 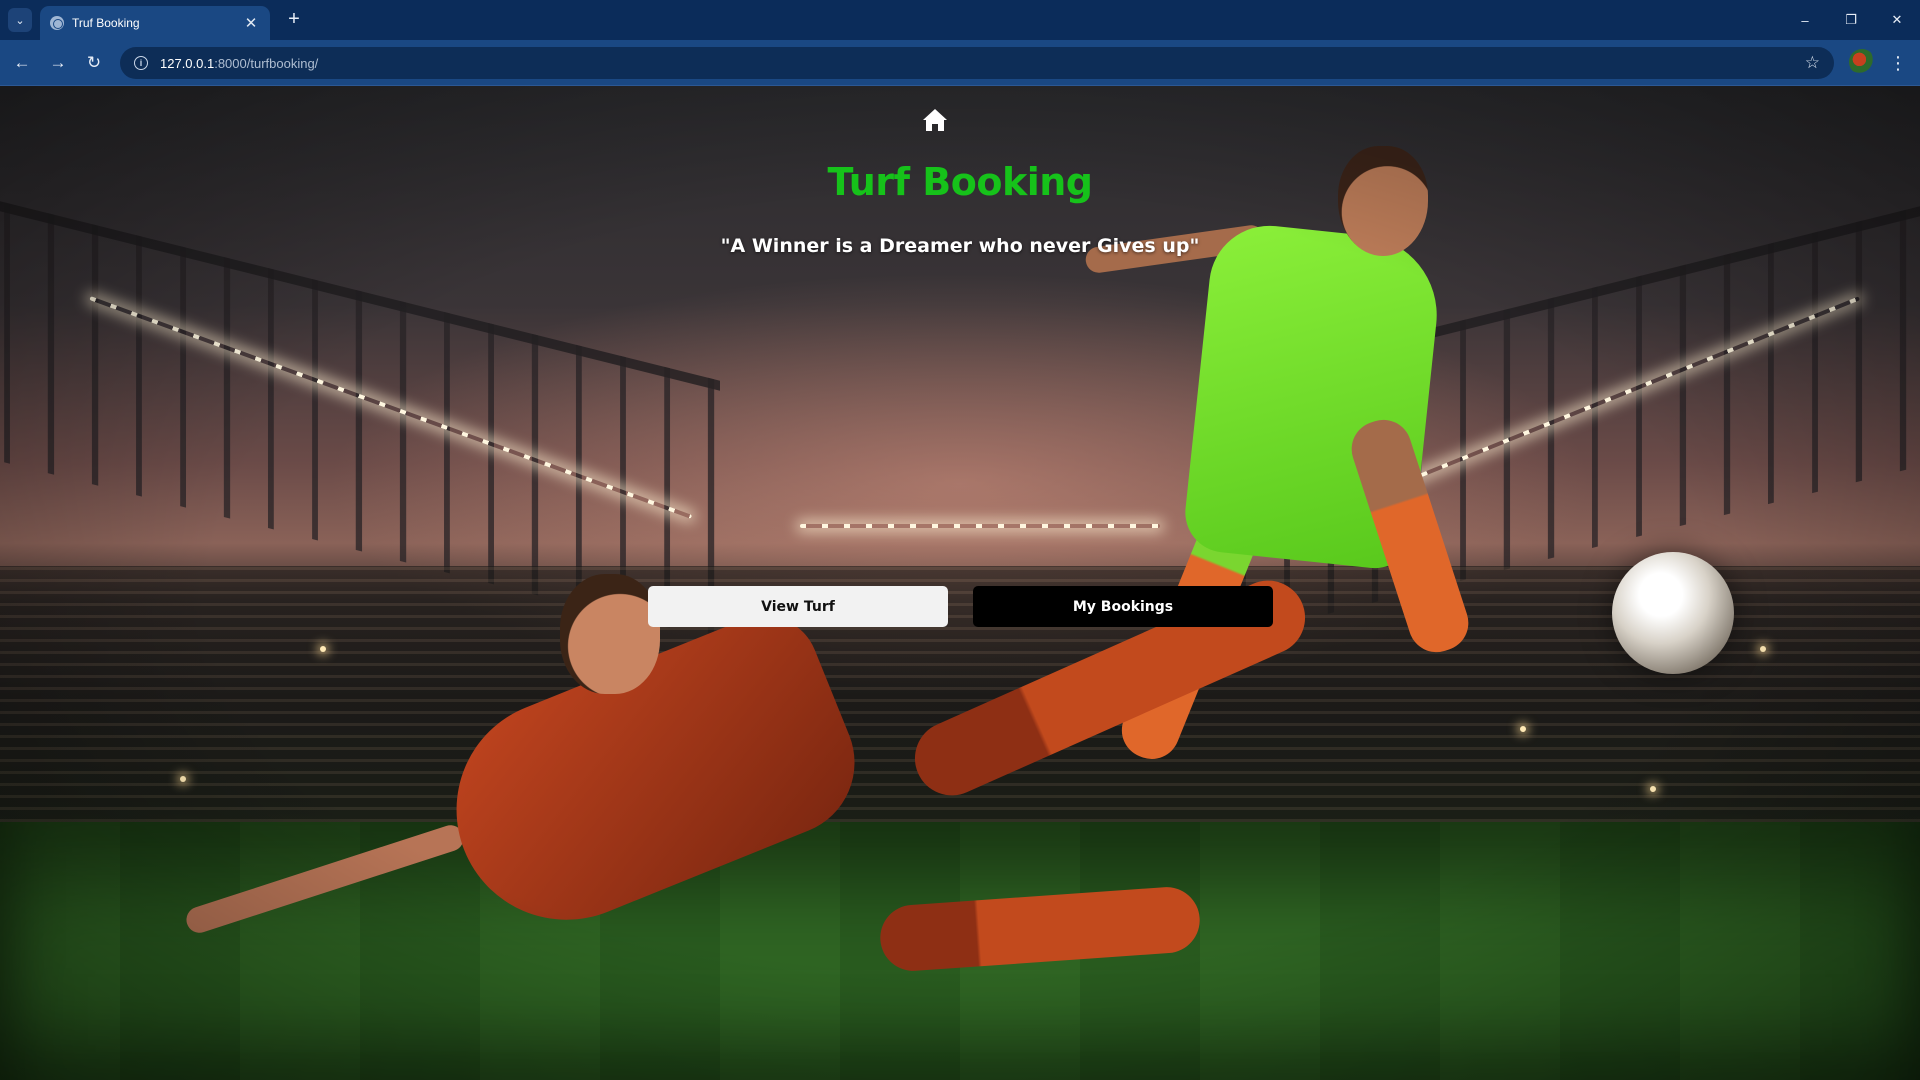 What do you see at coordinates (960, 182) in the screenshot?
I see `page-title: Turf Booking` at bounding box center [960, 182].